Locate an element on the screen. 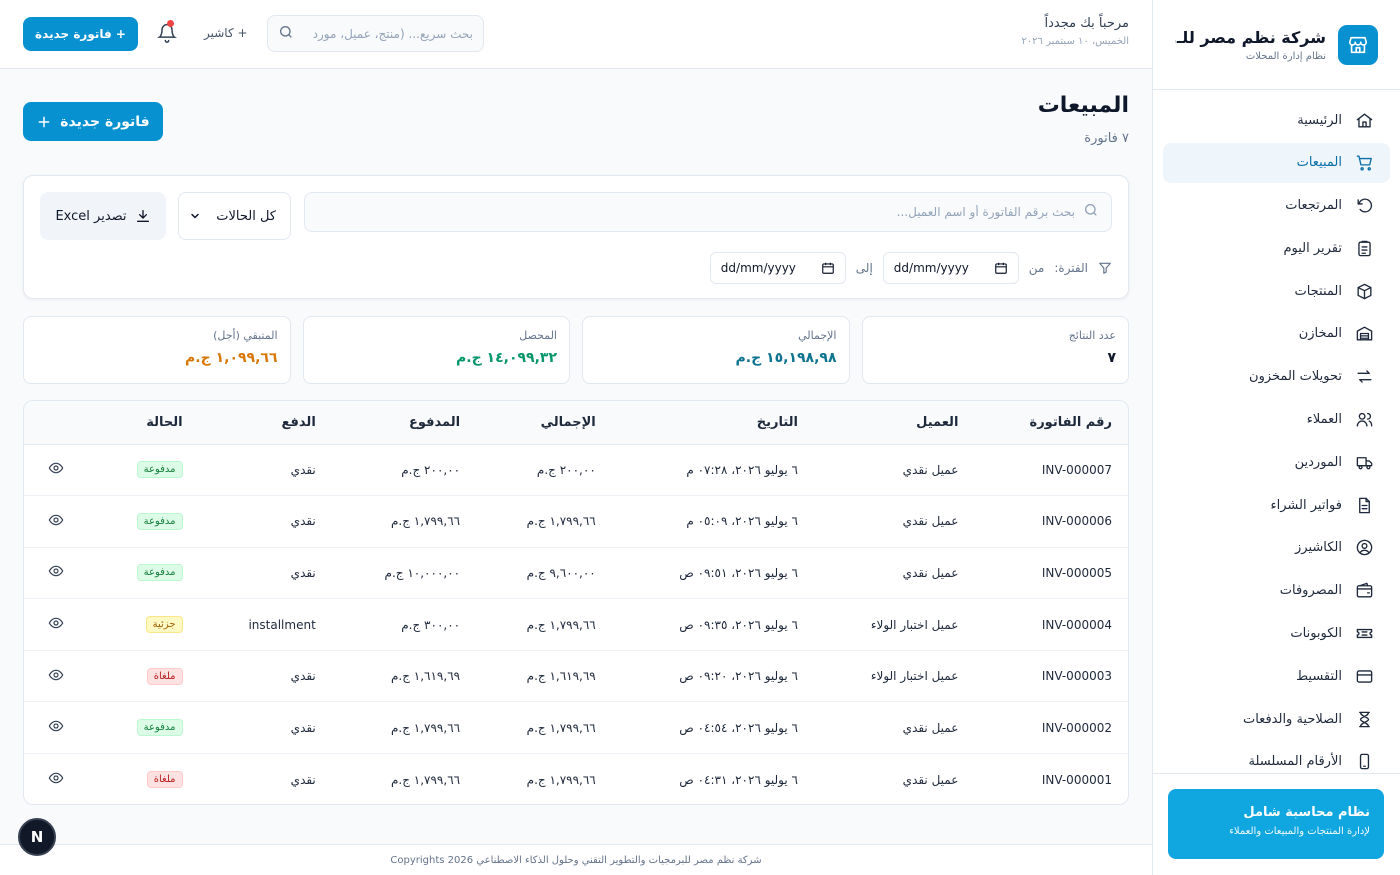 Image resolution: width=1400 pixels, height=875 pixels. sidebar-item-11: المصروفات is located at coordinates (1276, 591).